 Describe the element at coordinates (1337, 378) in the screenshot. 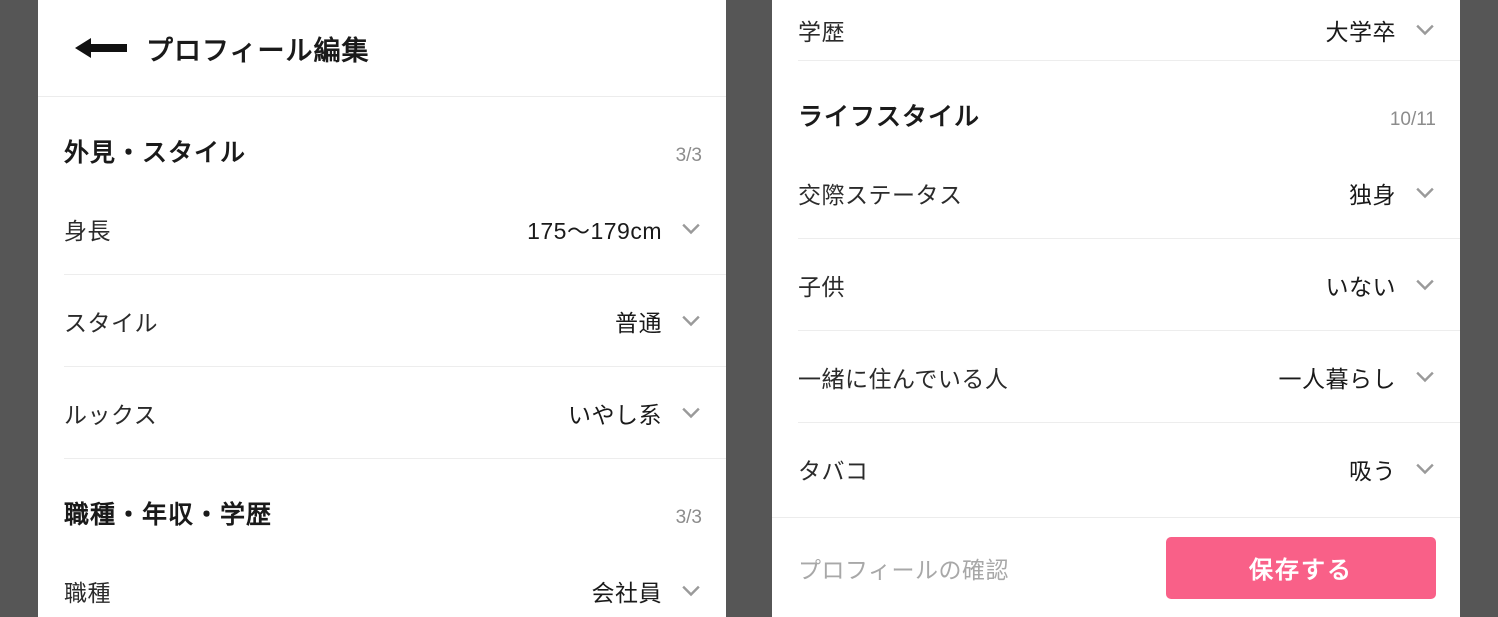

I see `field-value: 一人暮らし` at that location.